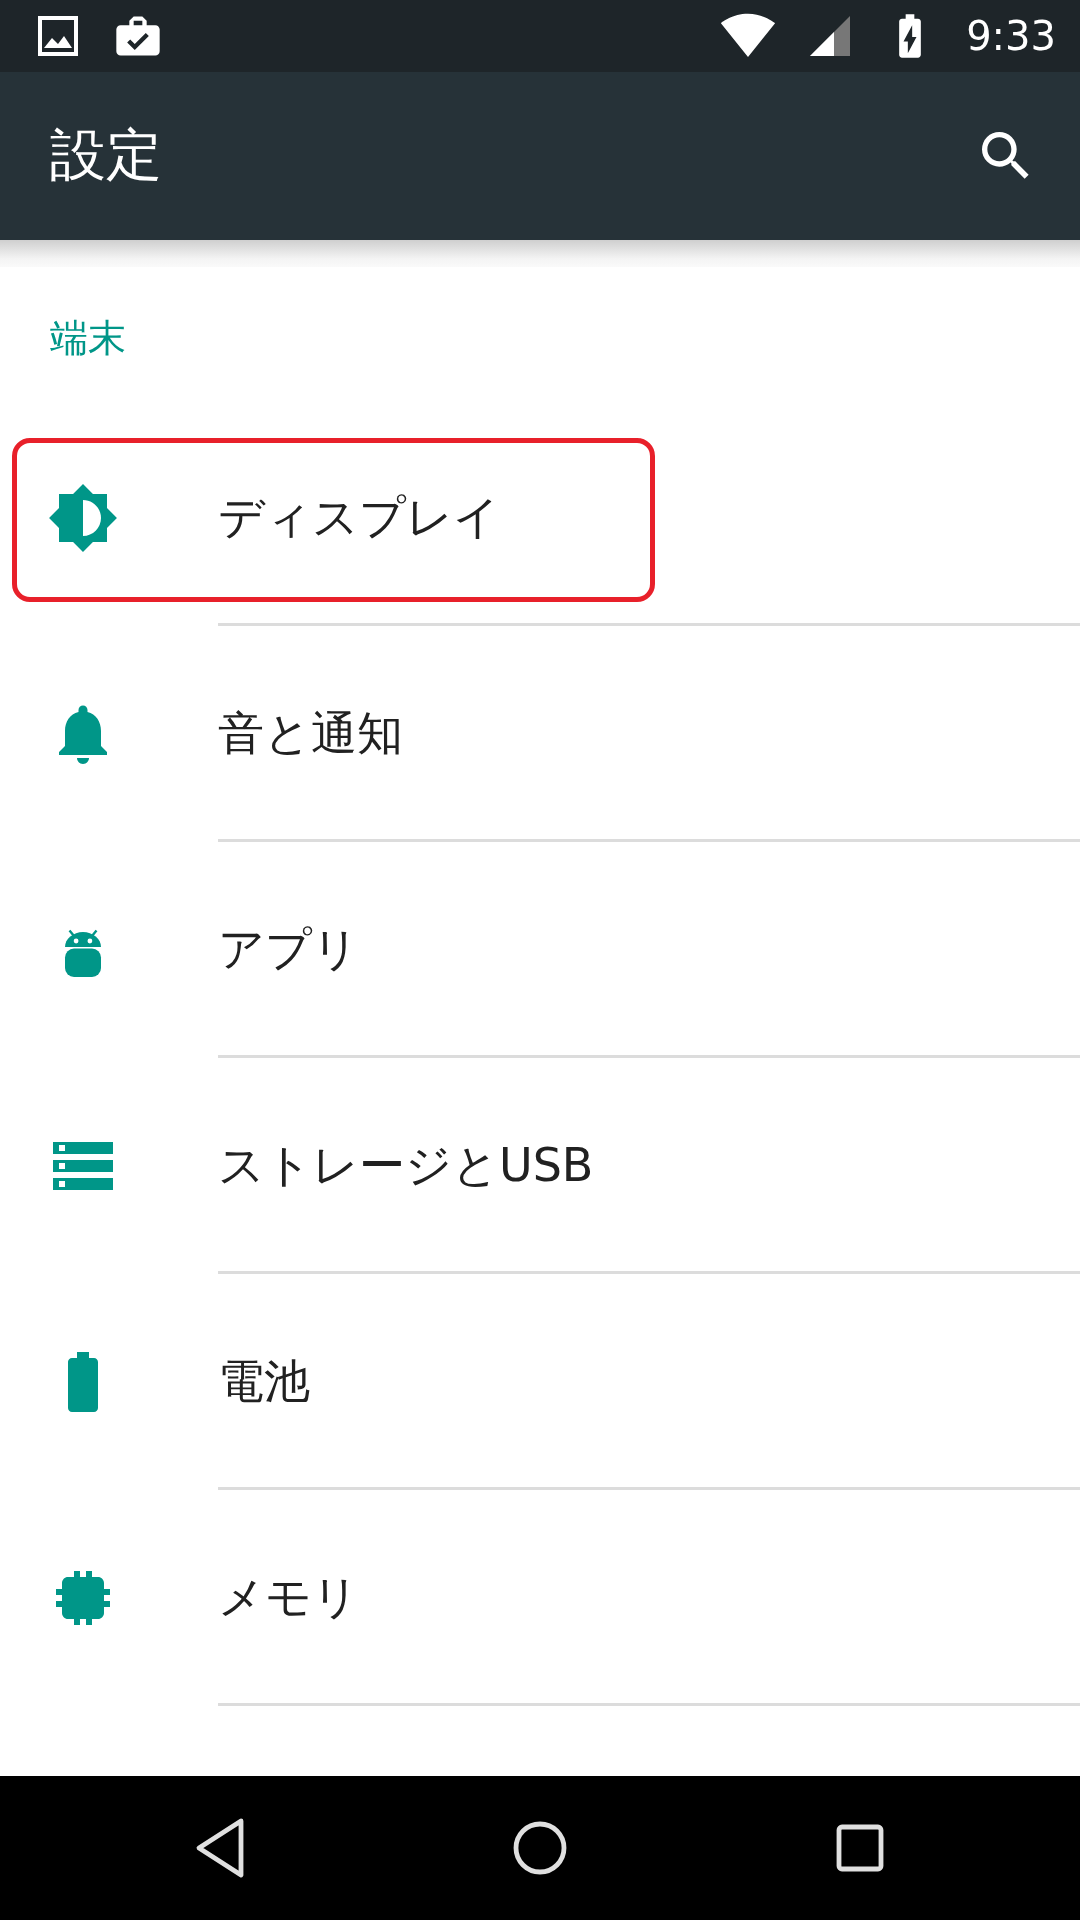  Describe the element at coordinates (540, 734) in the screenshot. I see `settings-item: 音と通知` at that location.